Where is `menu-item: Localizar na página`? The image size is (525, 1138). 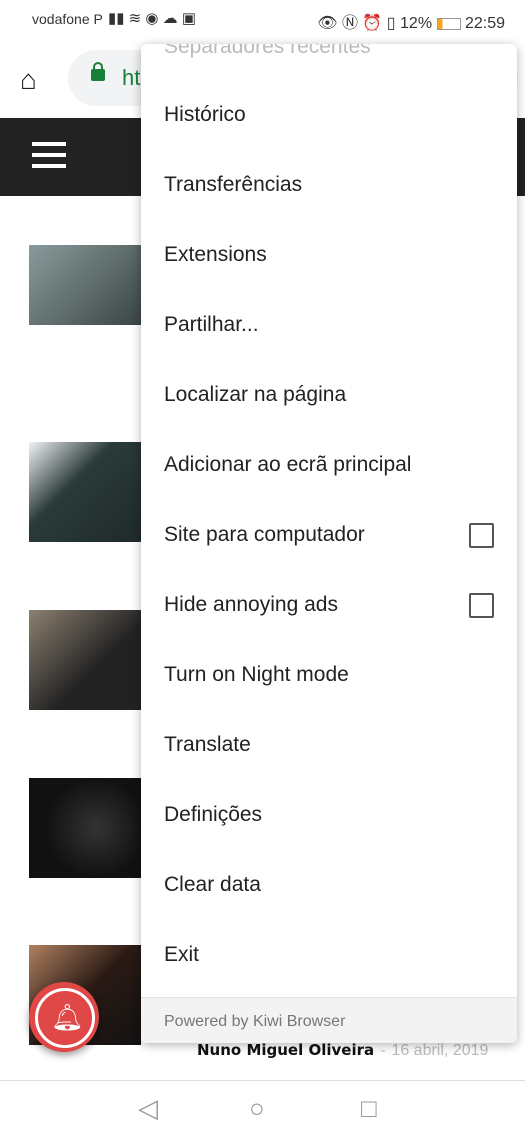 menu-item: Localizar na página is located at coordinates (329, 395).